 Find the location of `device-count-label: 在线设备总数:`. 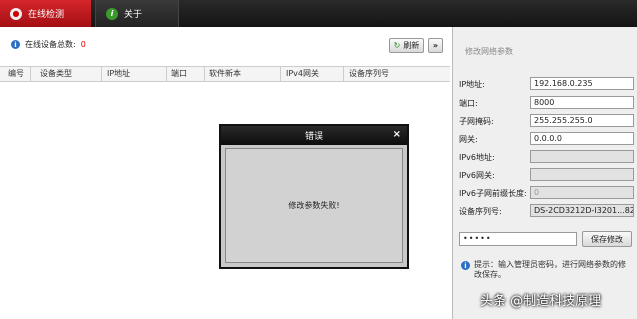

device-count-label: 在线设备总数: is located at coordinates (50, 44).